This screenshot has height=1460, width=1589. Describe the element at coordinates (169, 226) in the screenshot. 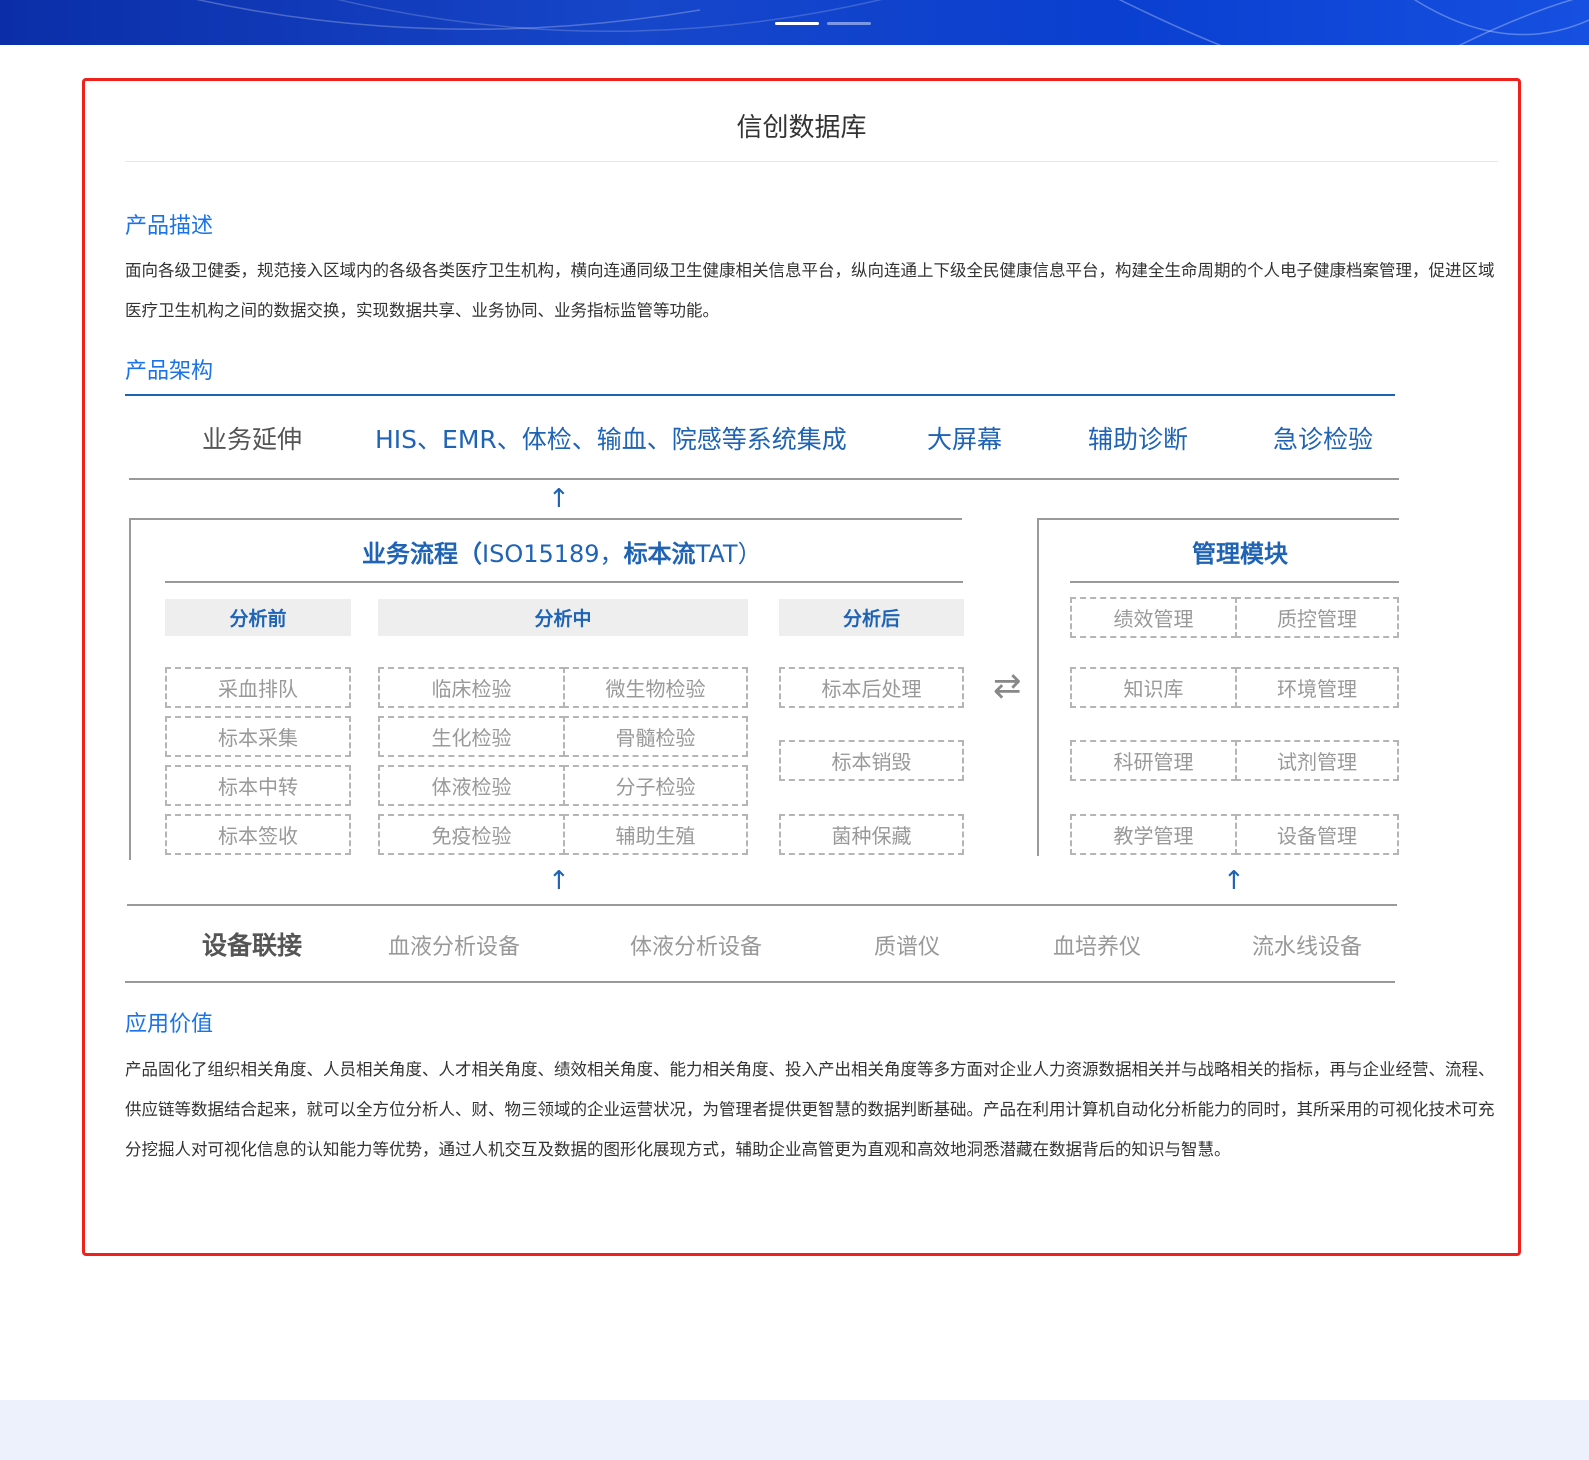

I see `section-heading-description: 产品描述` at that location.